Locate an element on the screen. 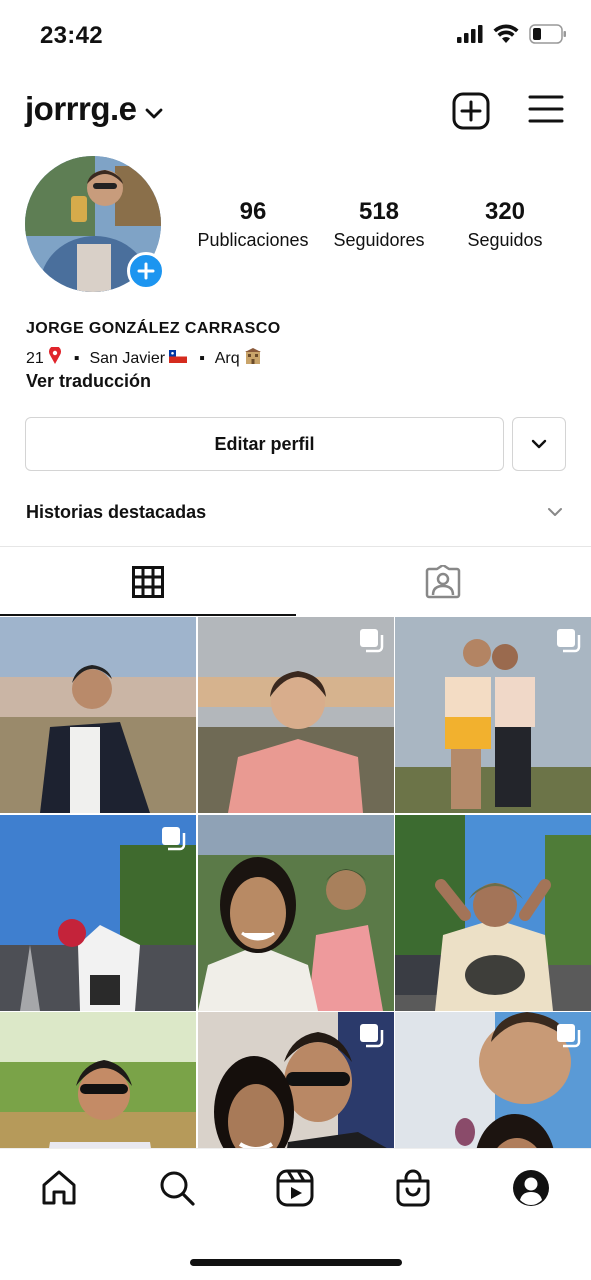 The width and height of the screenshot is (591, 1280). tagged-tab is located at coordinates (443, 582).